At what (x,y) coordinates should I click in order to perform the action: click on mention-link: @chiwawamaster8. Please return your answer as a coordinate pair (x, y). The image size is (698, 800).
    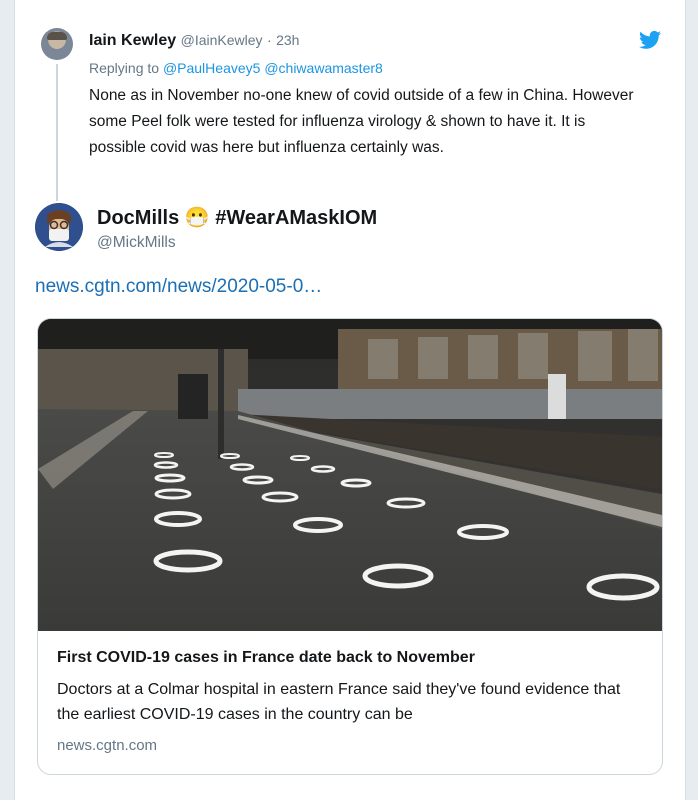
    Looking at the image, I should click on (323, 68).